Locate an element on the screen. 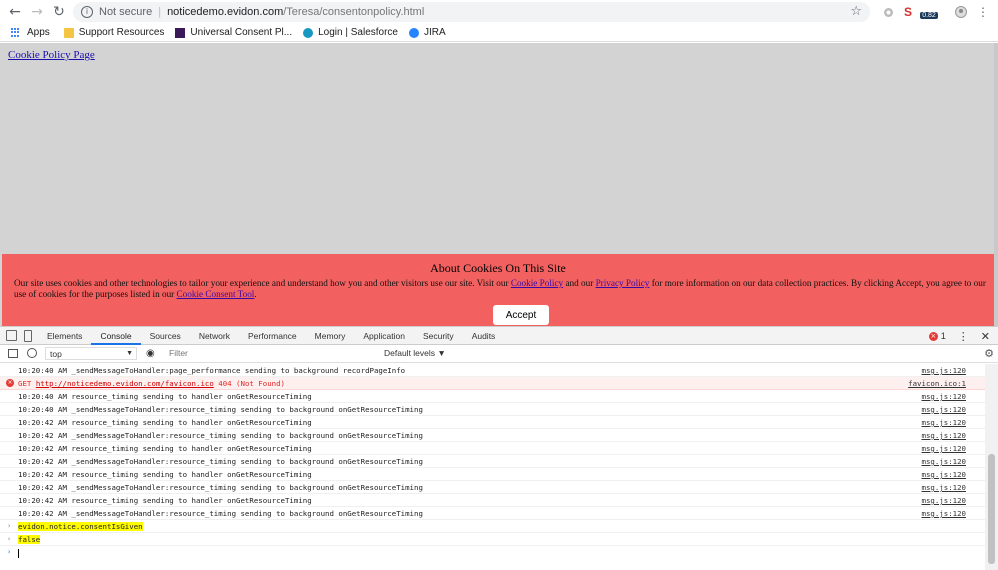  extension-badge-icon: 0.82 is located at coordinates (929, 12).